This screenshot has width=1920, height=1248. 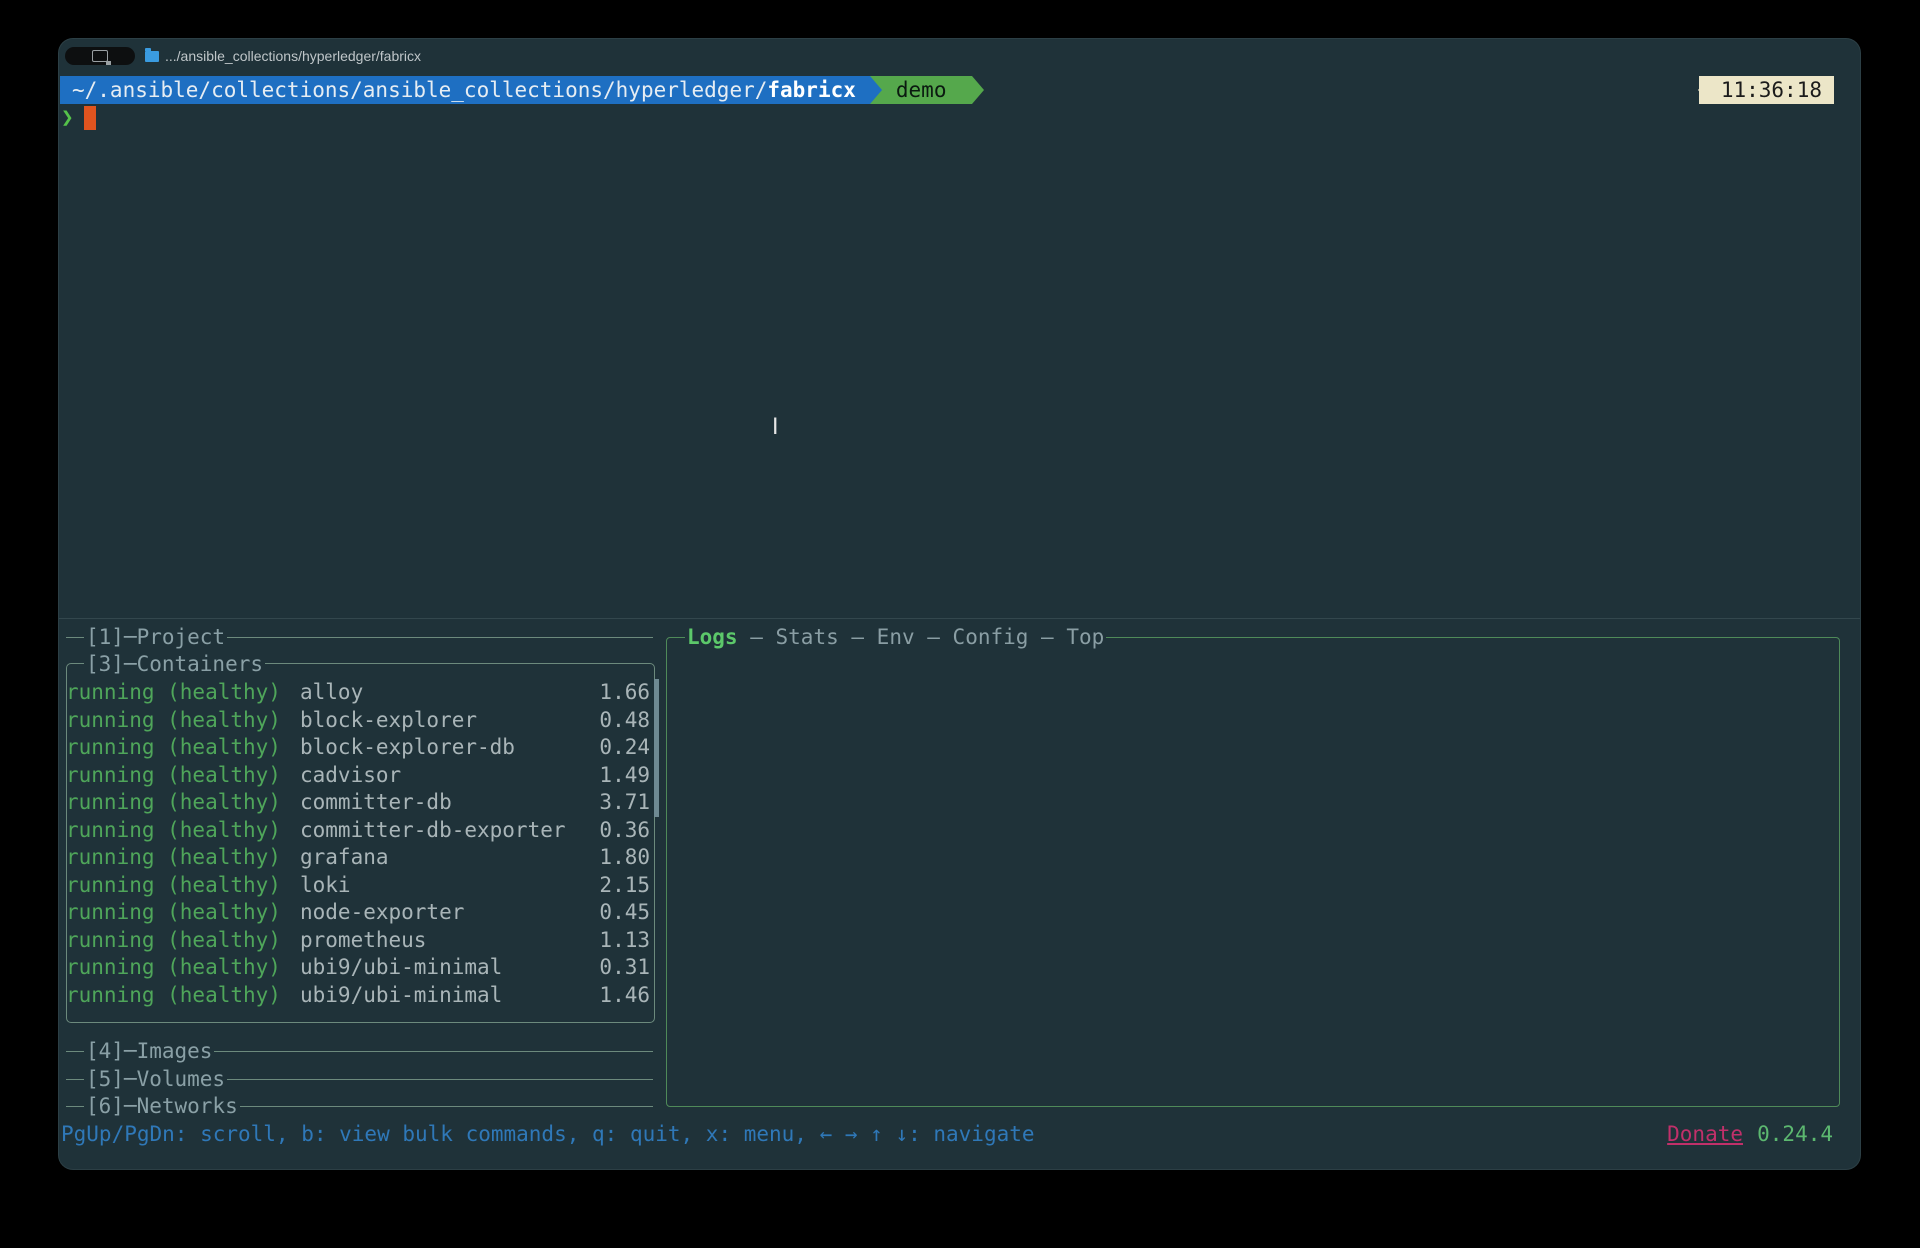 I want to click on panel-volumes: [5]─Volumes, so click(x=156, y=1079).